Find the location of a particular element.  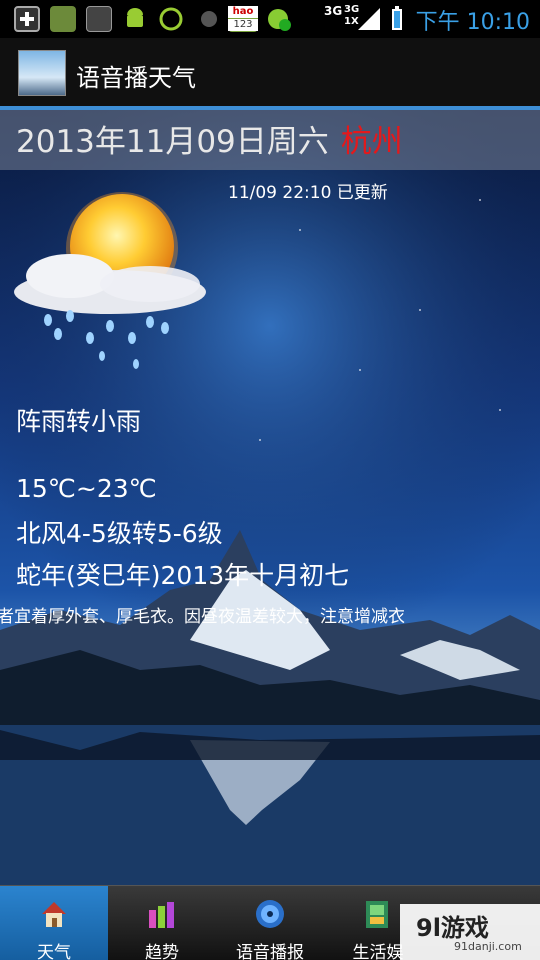

hao123-icon: hao 123 is located at coordinates (243, 19).